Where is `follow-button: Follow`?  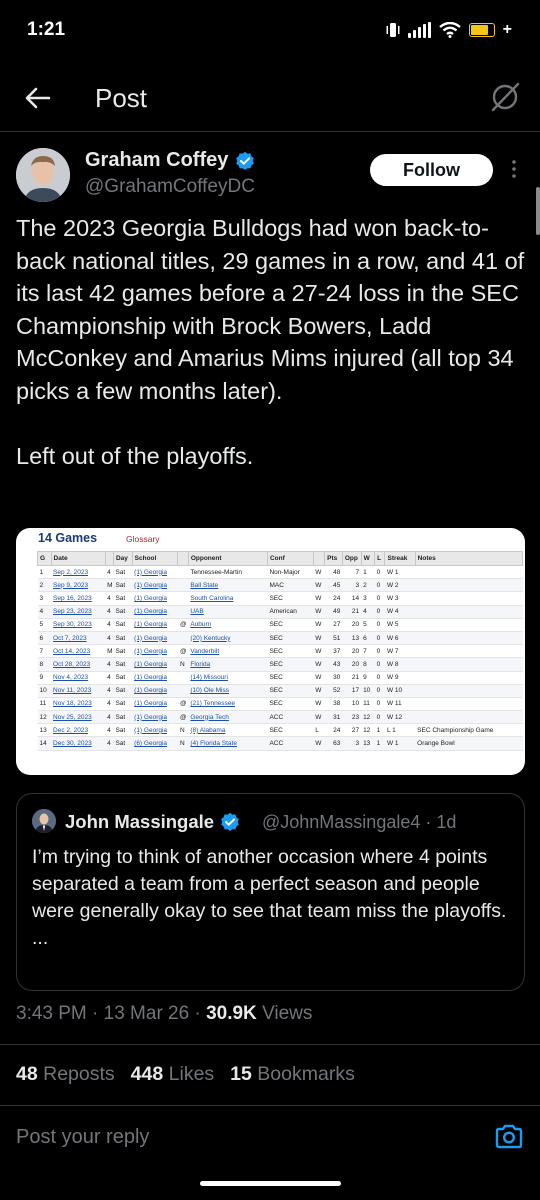
follow-button: Follow is located at coordinates (431, 170).